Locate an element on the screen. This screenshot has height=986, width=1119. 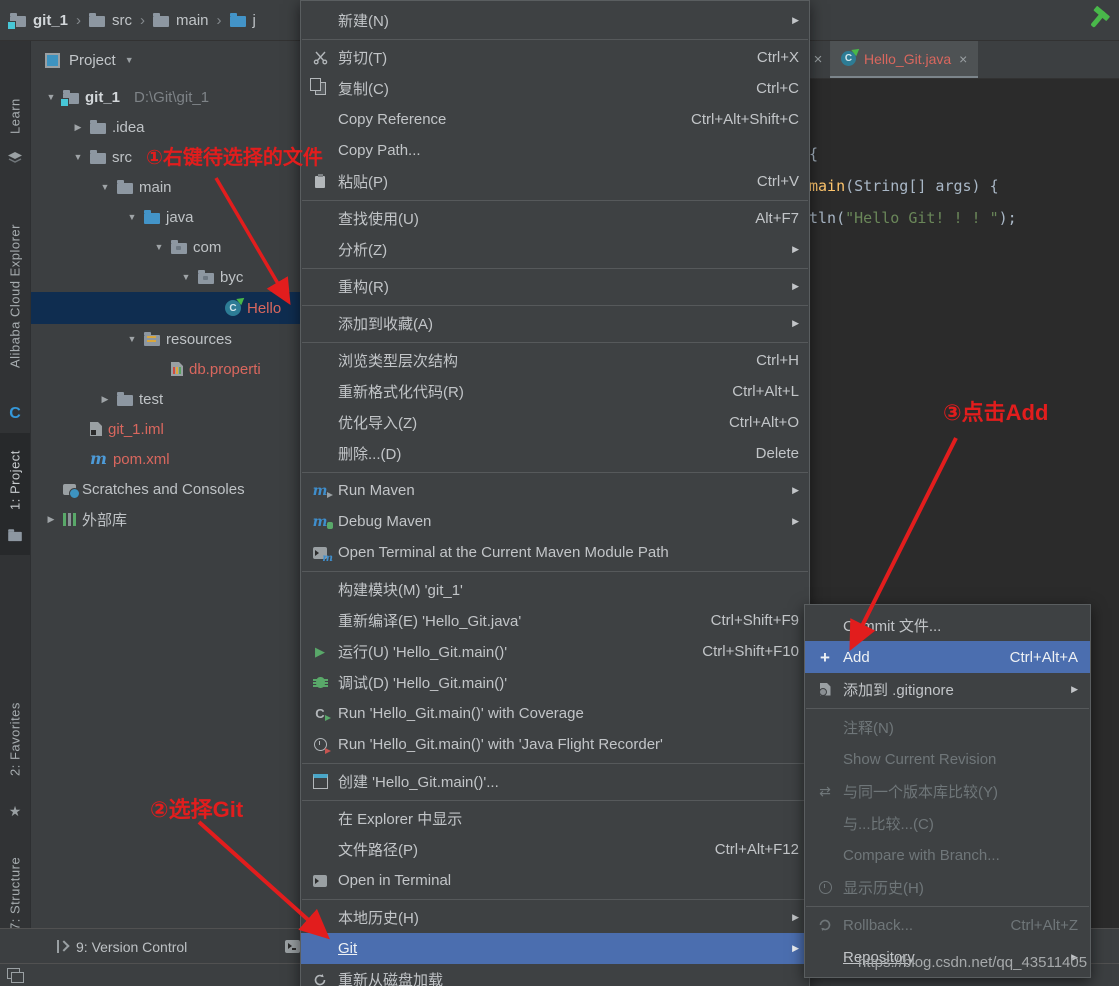
sync-icon is located at coordinates (320, 979).